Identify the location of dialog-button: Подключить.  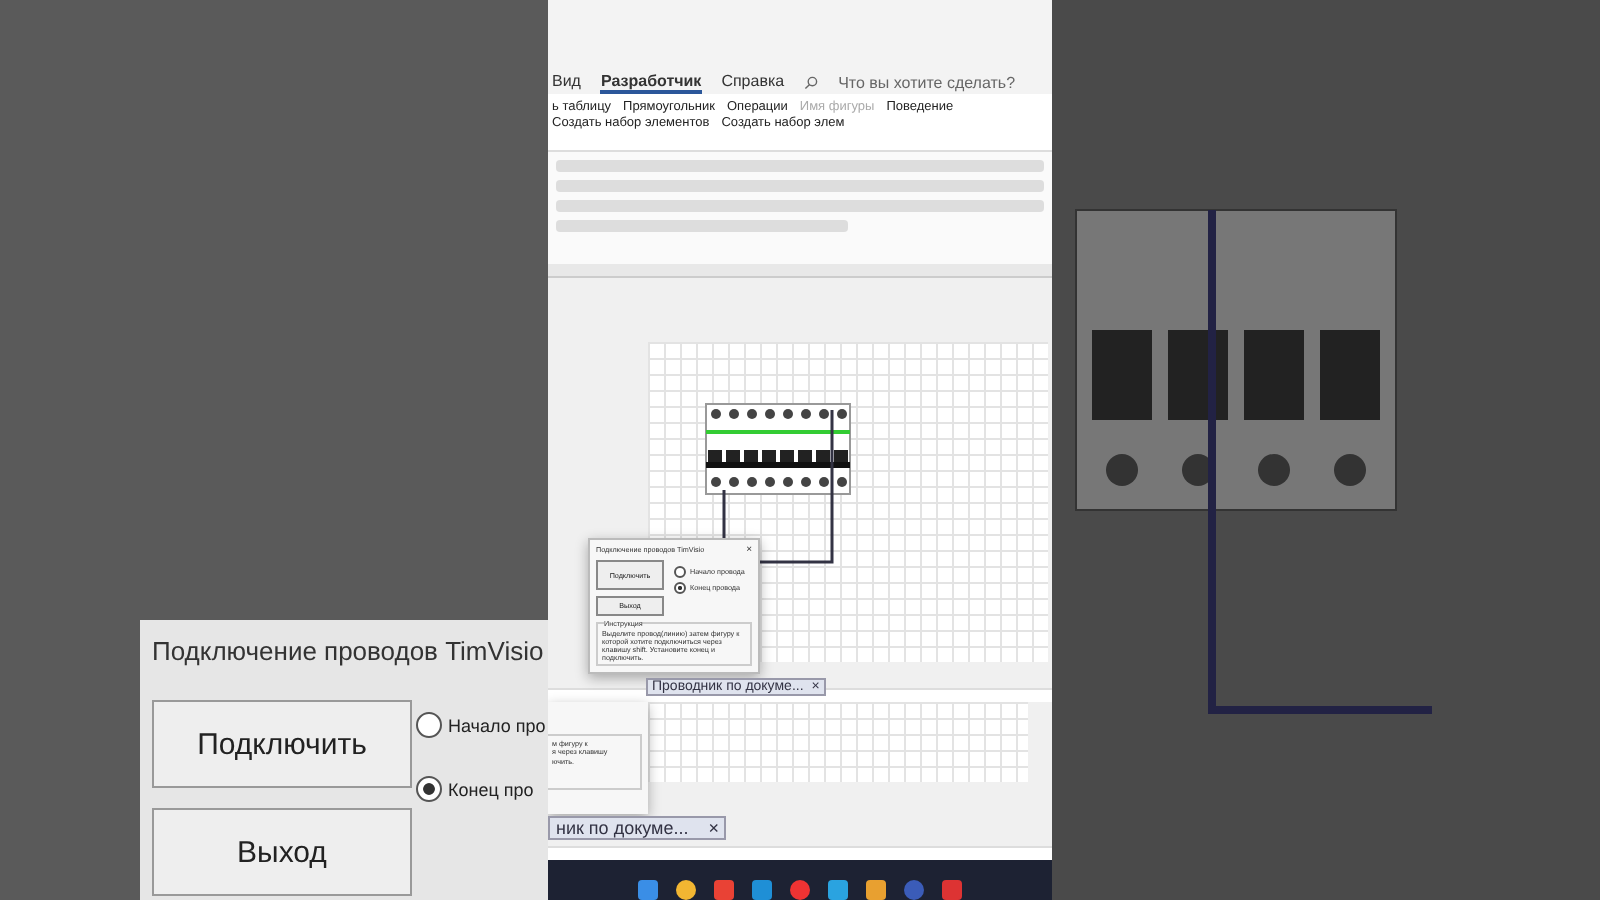
(282, 744).